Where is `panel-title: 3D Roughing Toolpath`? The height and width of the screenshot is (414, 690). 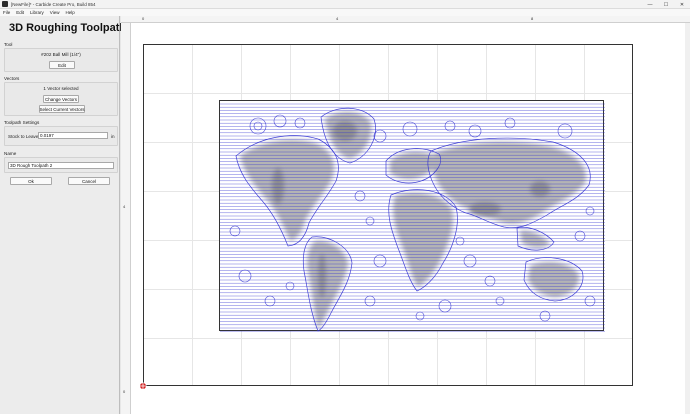 panel-title: 3D Roughing Toolpath is located at coordinates (68, 28).